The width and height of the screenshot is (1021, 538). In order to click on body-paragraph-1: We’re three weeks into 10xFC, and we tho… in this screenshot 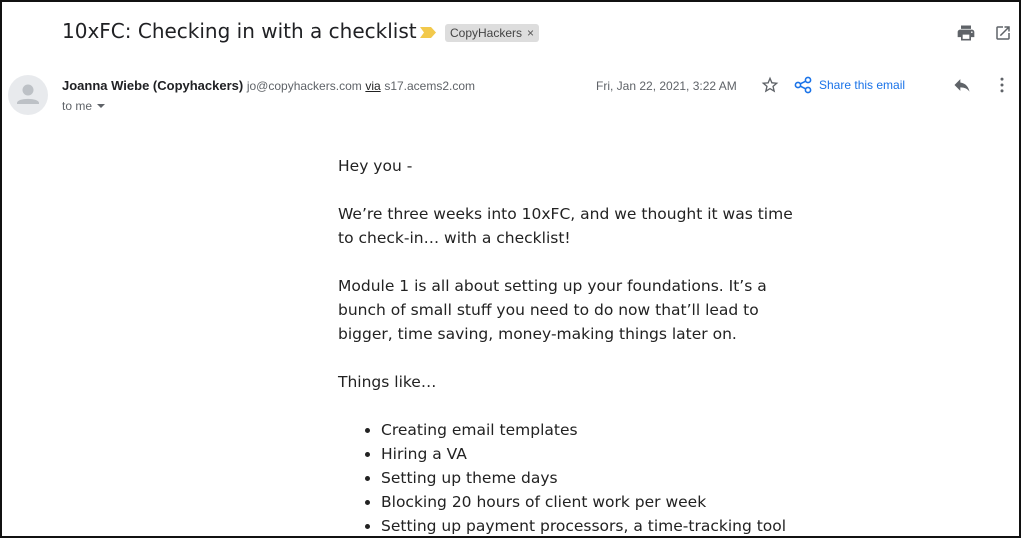, I will do `click(565, 226)`.